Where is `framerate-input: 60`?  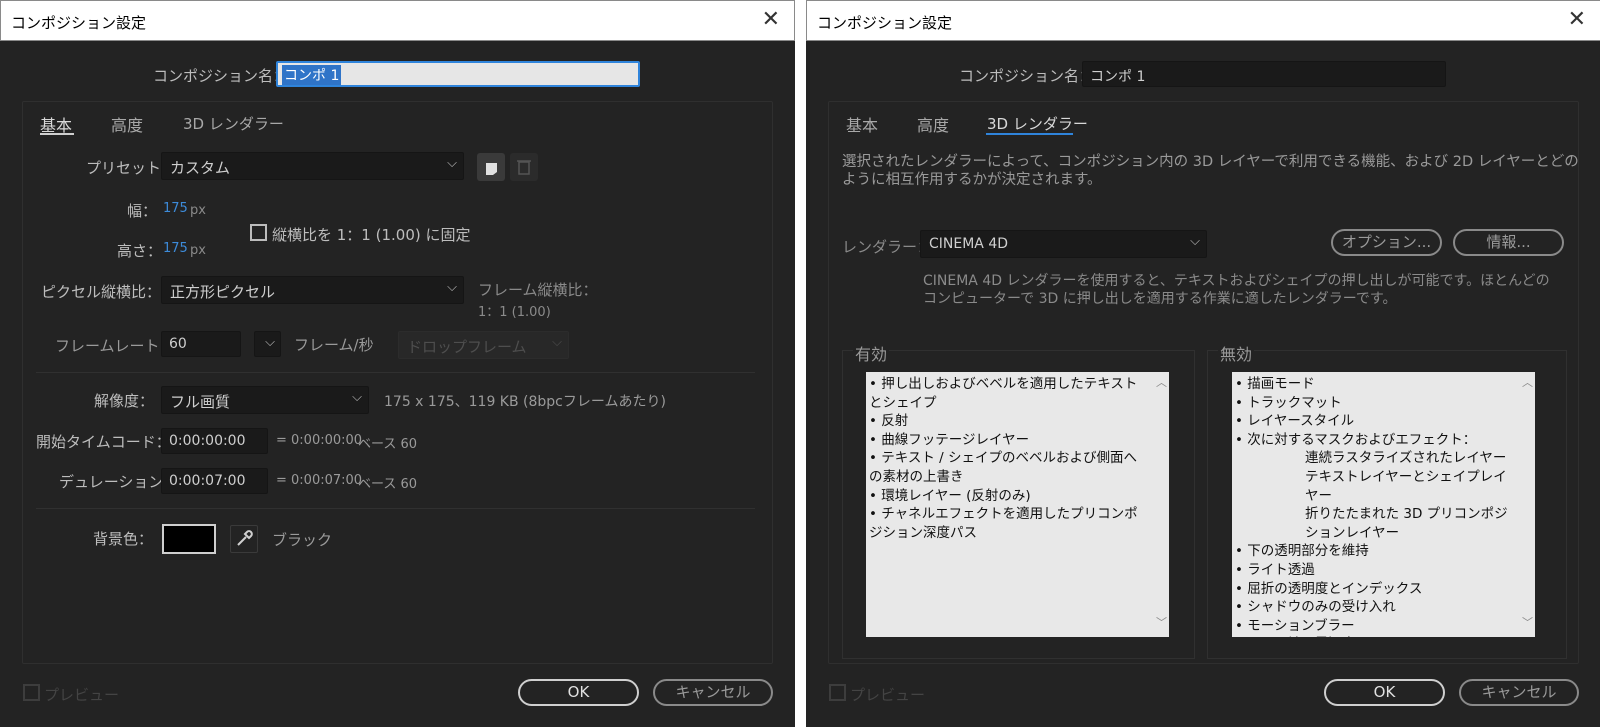
framerate-input: 60 is located at coordinates (201, 344).